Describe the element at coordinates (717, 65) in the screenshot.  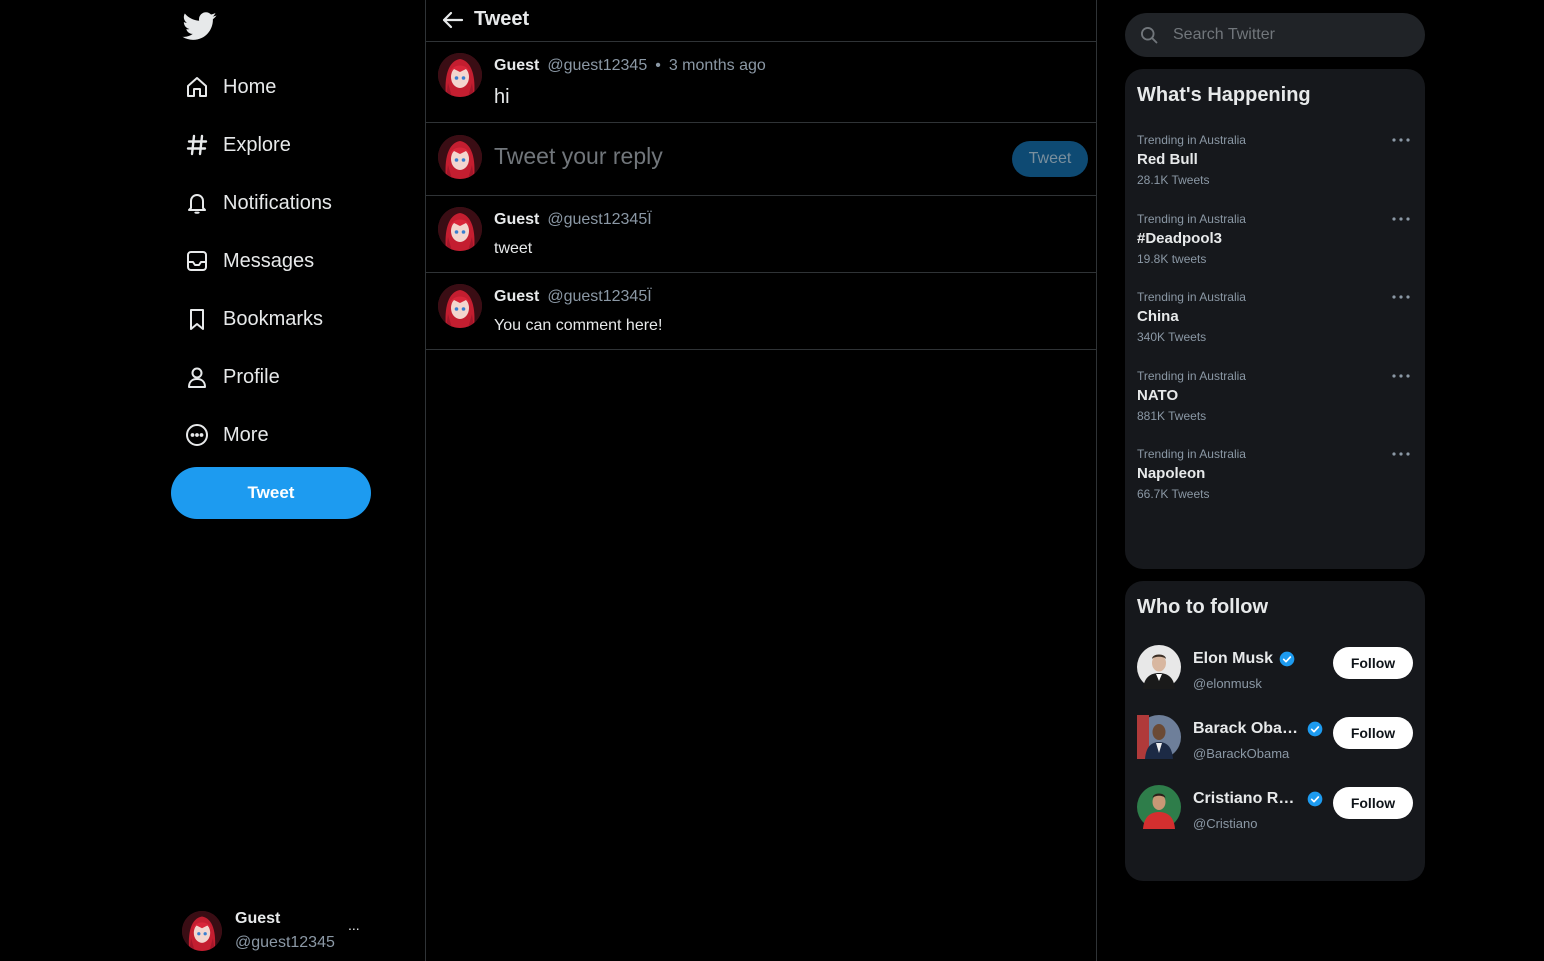
I see `tweet-timestamp: 3 months ago` at that location.